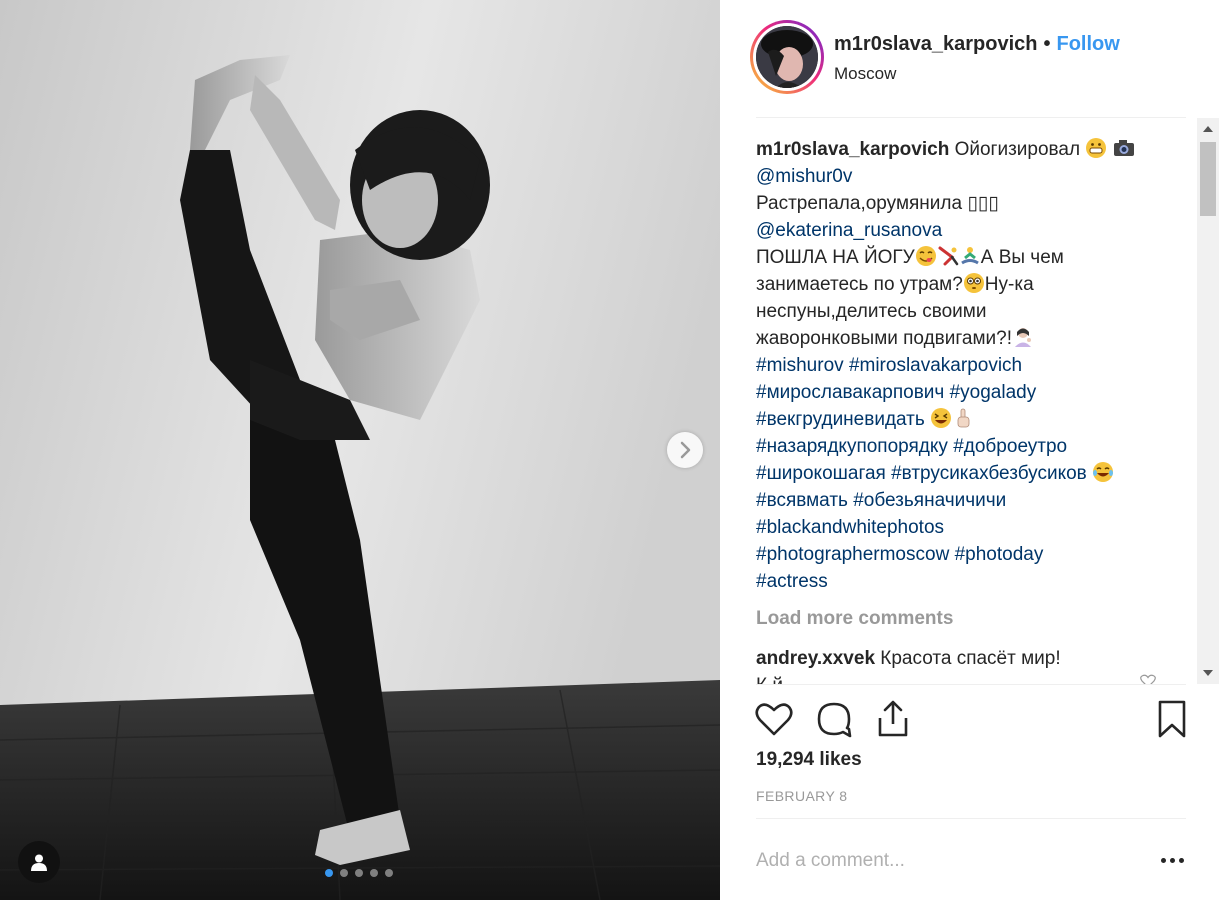 This screenshot has width=1222, height=900. I want to click on caption-text: жаворонковыми подвигами?!, so click(884, 338).